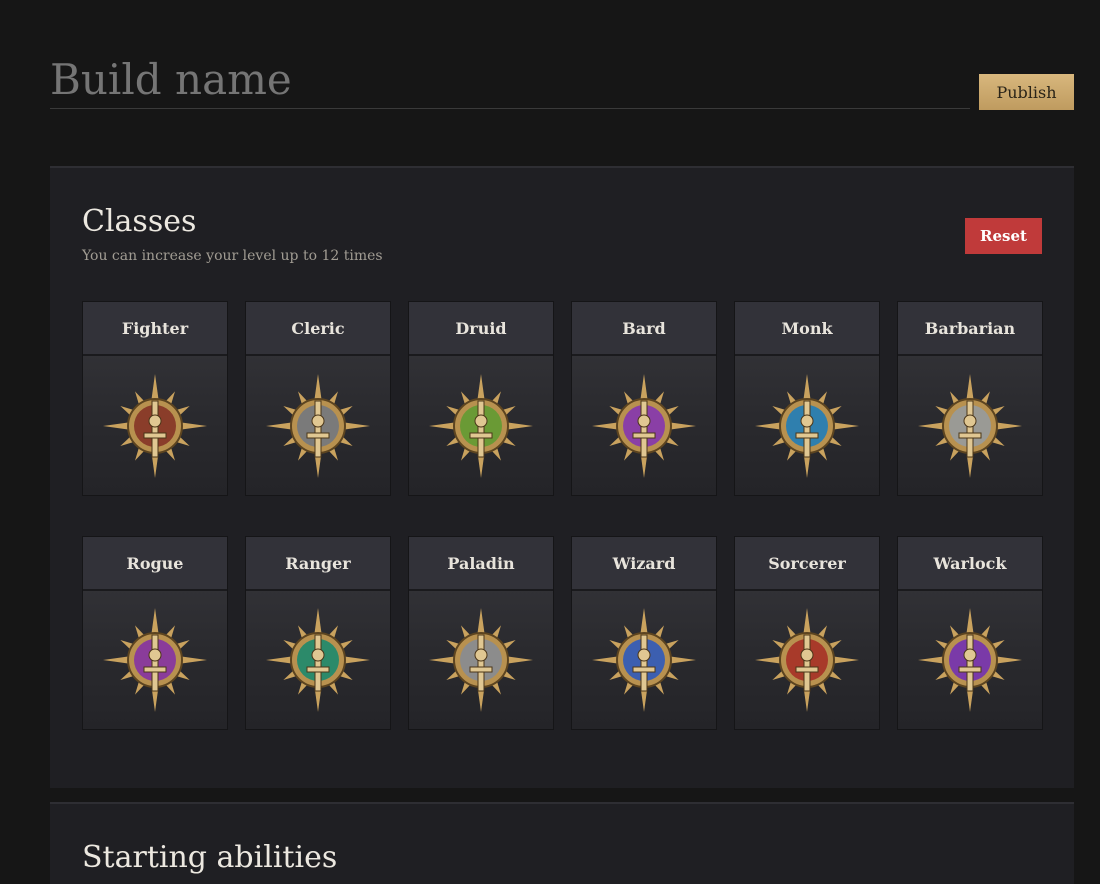  I want to click on wizard-emblem-icon, so click(644, 660).